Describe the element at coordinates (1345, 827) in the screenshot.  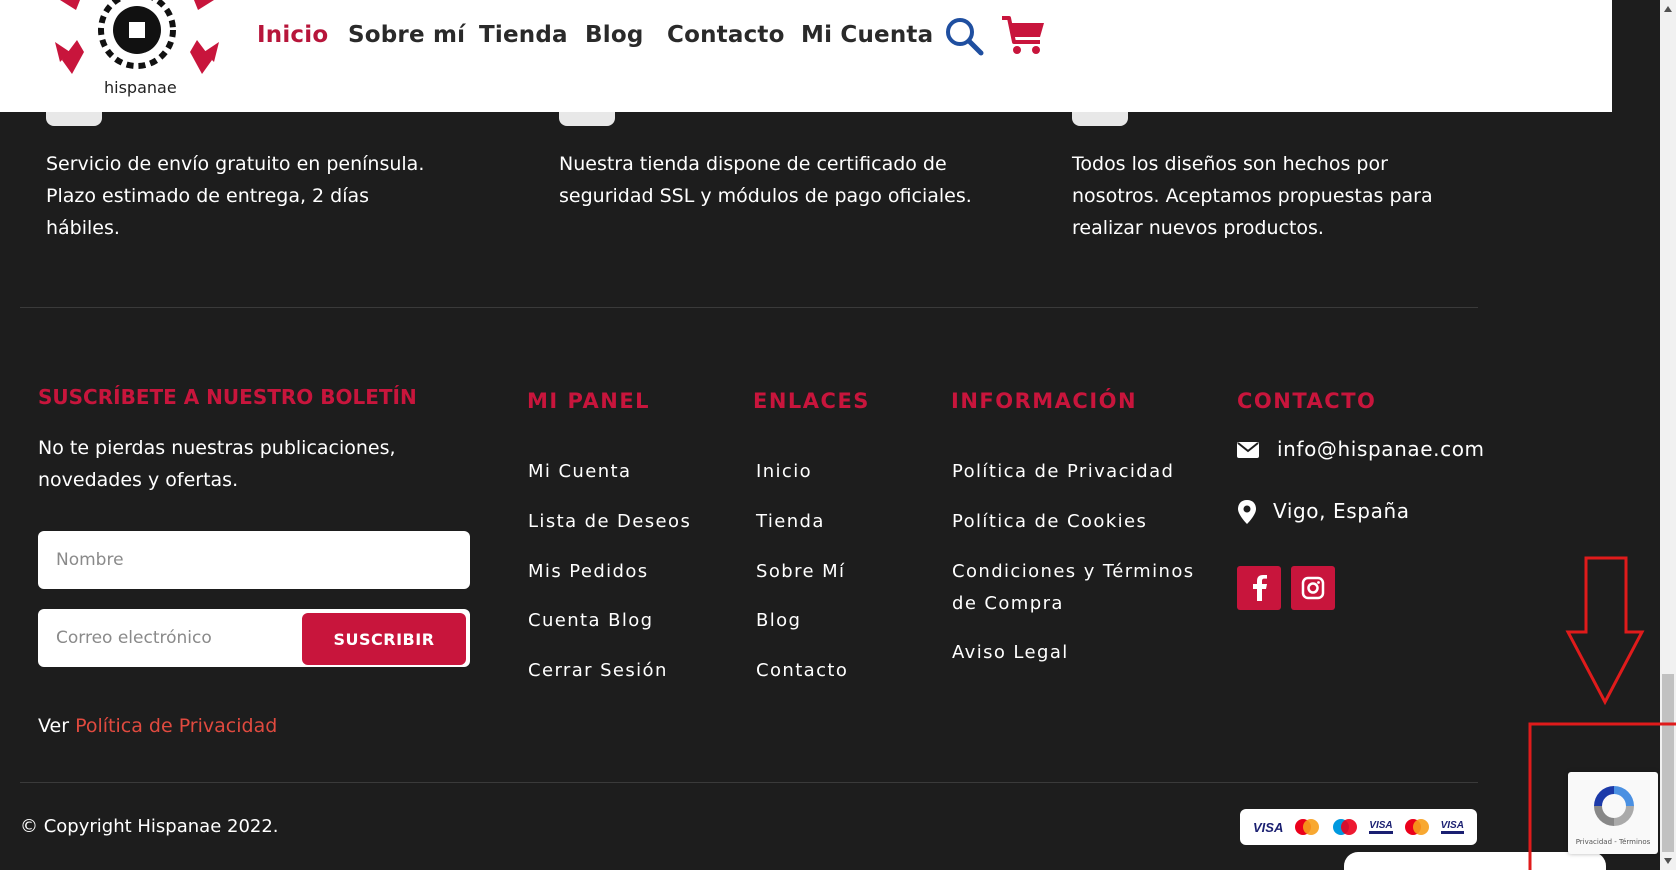
I see `maestro-icon` at that location.